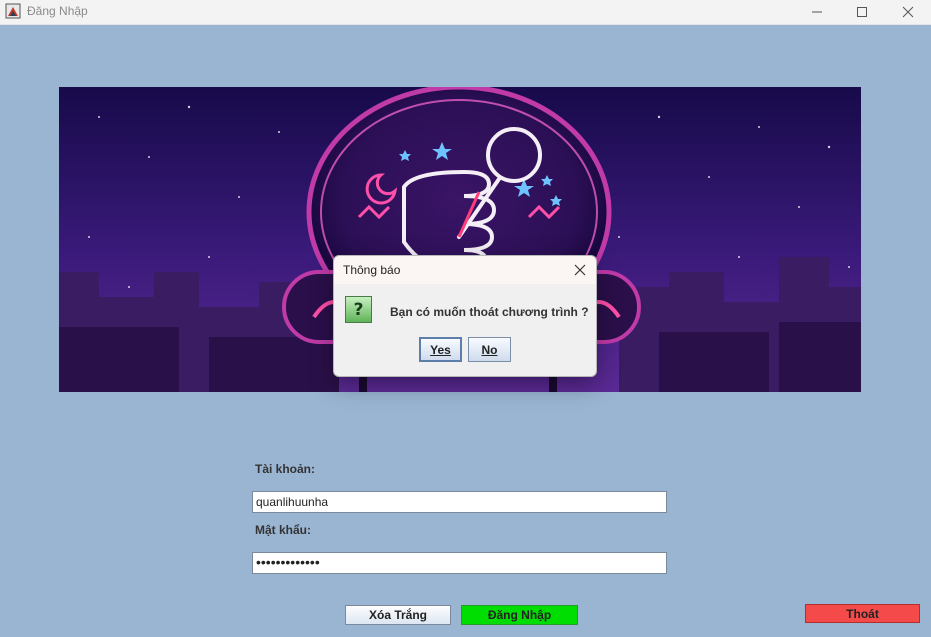 This screenshot has height=637, width=931. I want to click on no-button: No, so click(489, 349).